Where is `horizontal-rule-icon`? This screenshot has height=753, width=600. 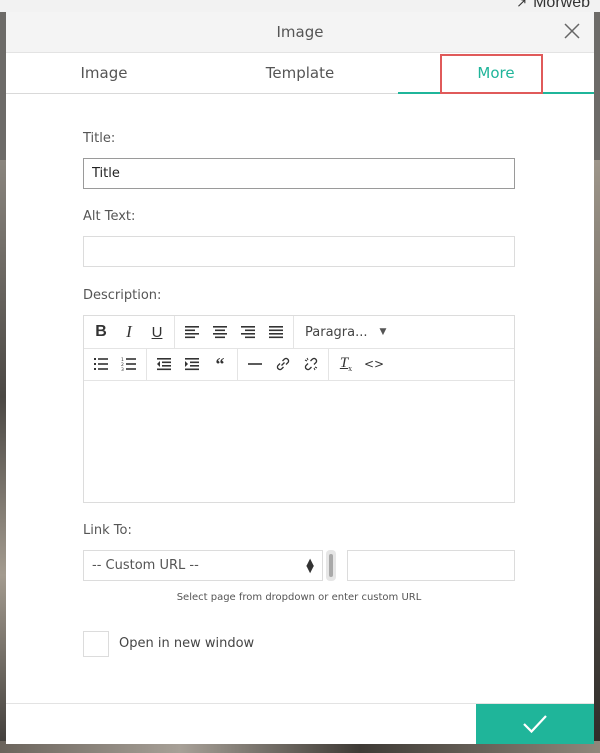 horizontal-rule-icon is located at coordinates (255, 364).